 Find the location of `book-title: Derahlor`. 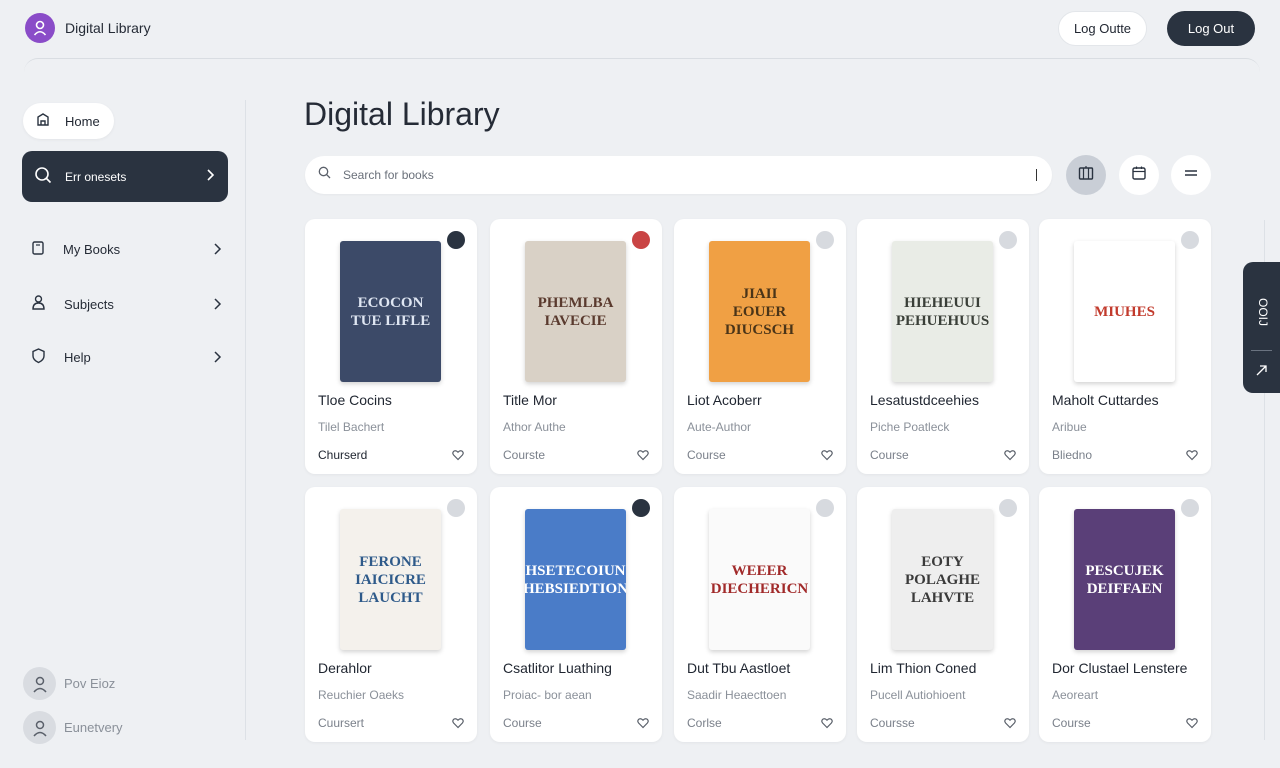

book-title: Derahlor is located at coordinates (345, 668).